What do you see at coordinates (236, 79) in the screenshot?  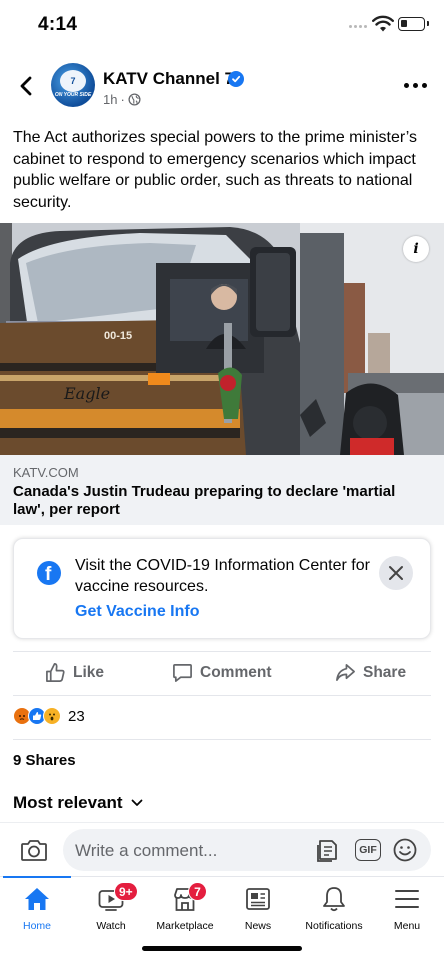 I see `verified-icon` at bounding box center [236, 79].